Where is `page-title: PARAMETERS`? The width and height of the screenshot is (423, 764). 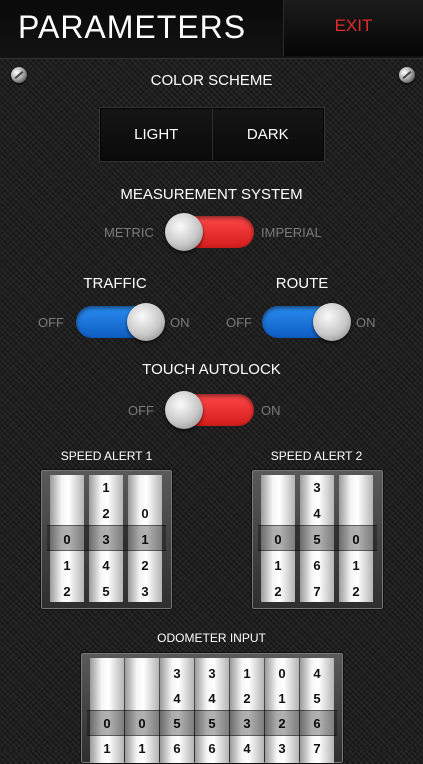
page-title: PARAMETERS is located at coordinates (132, 27).